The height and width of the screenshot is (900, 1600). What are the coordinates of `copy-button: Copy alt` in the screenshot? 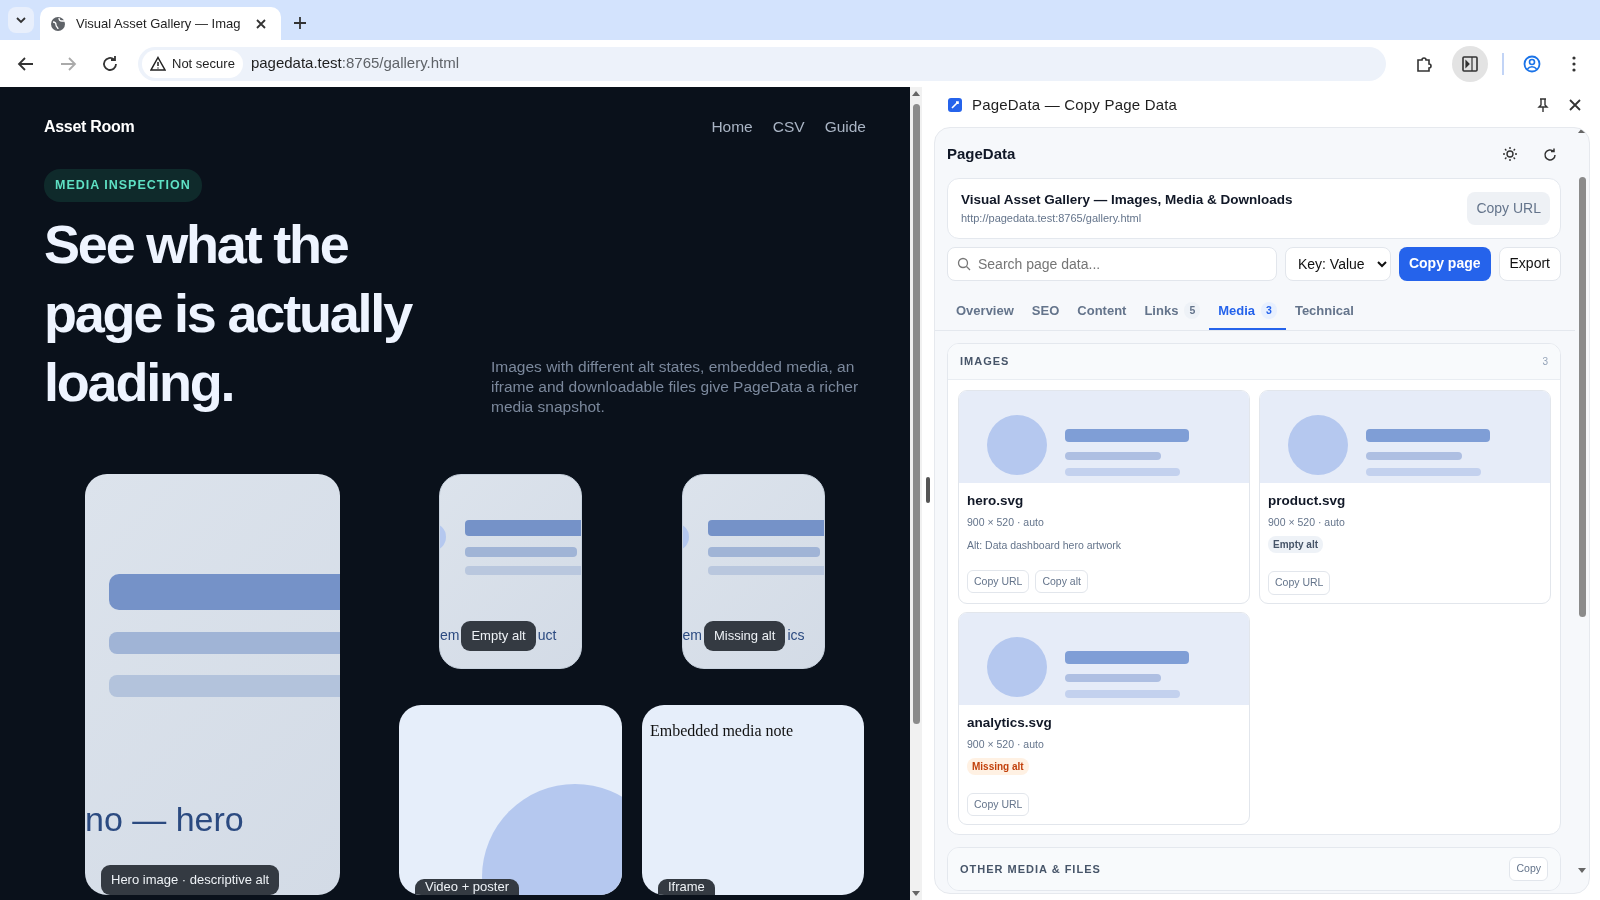 It's located at (1061, 581).